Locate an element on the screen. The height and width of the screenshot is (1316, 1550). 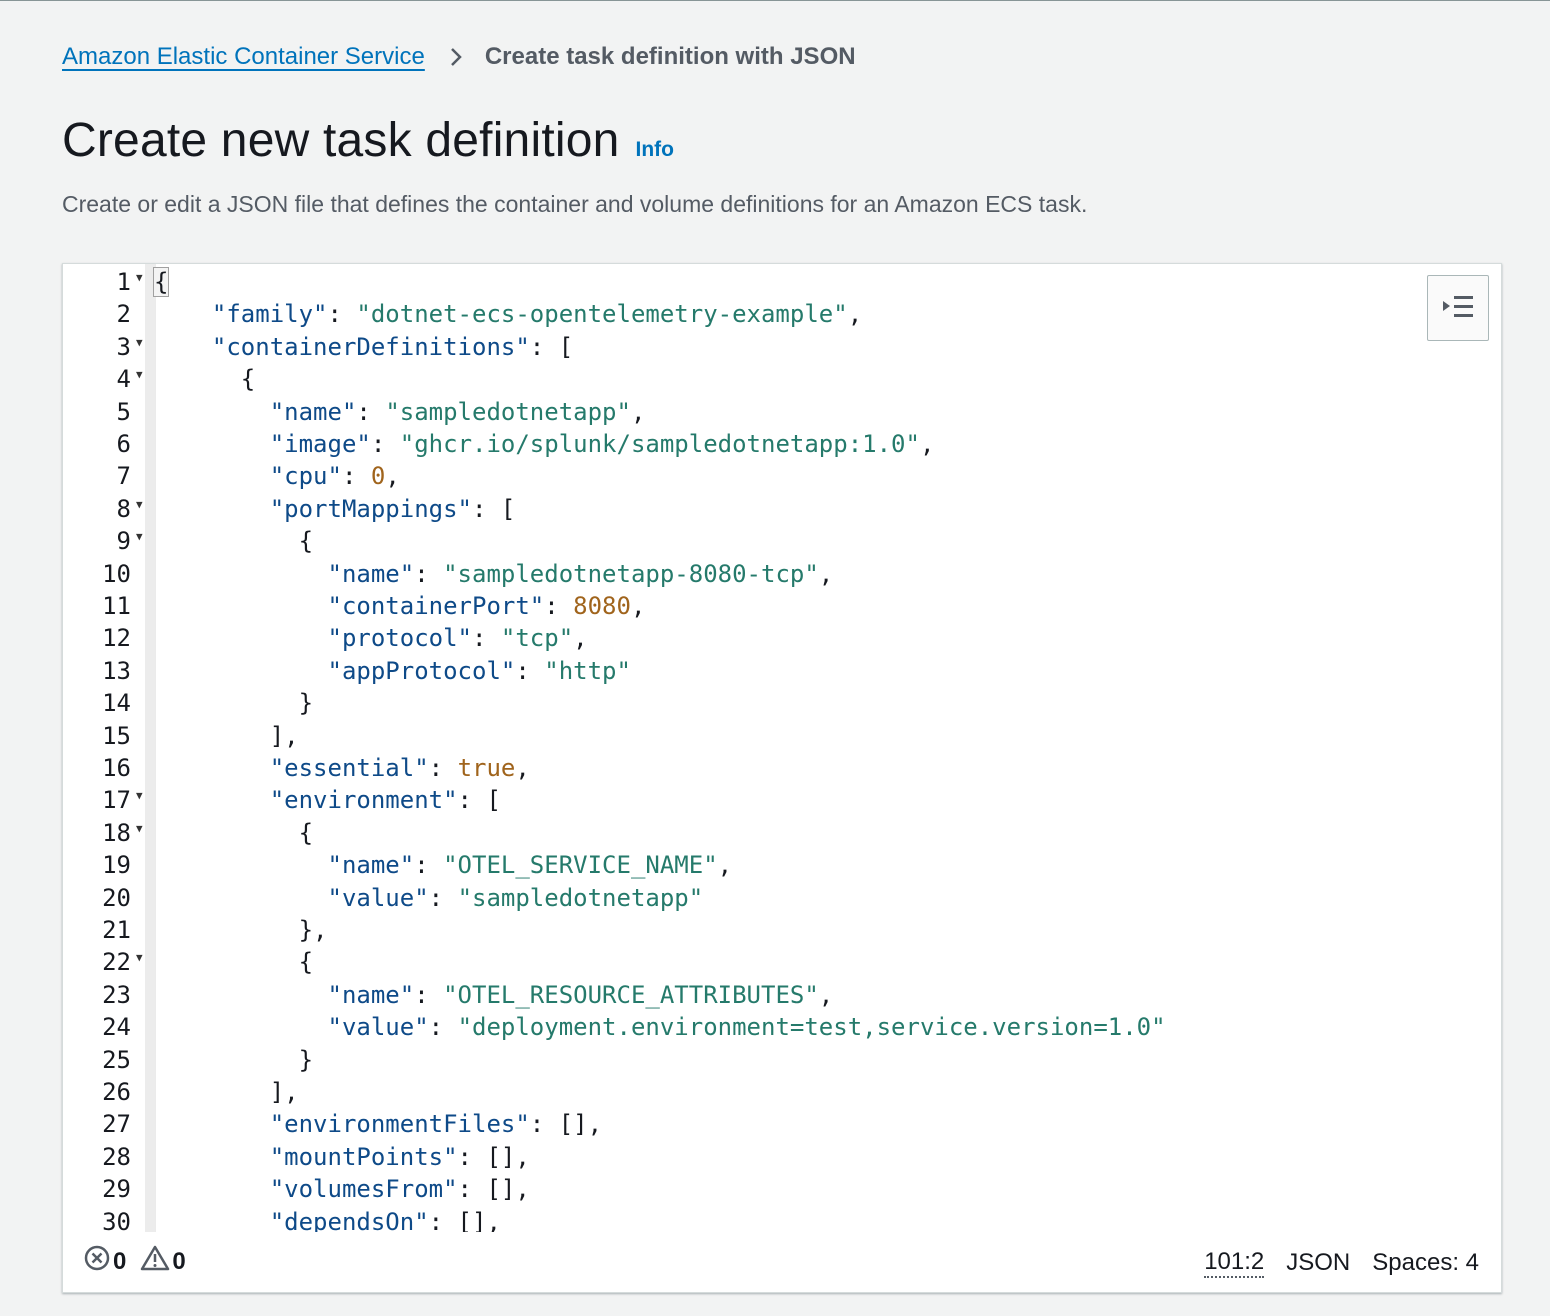
error-circle-icon is located at coordinates (98, 1261).